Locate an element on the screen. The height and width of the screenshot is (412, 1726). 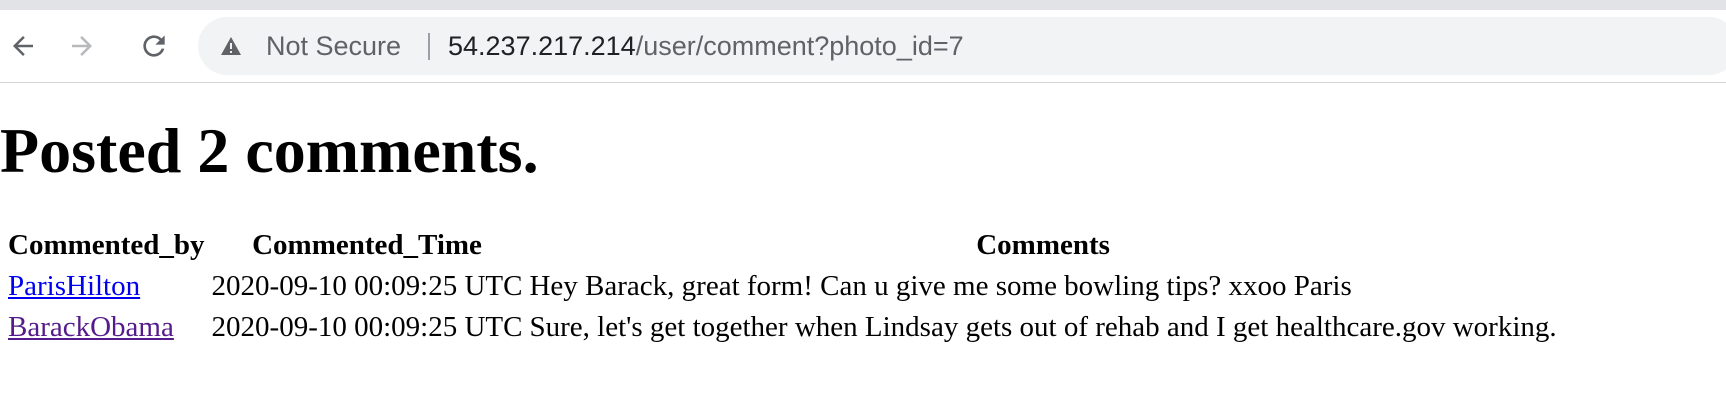
security-status-label: Not Secure is located at coordinates (333, 46).